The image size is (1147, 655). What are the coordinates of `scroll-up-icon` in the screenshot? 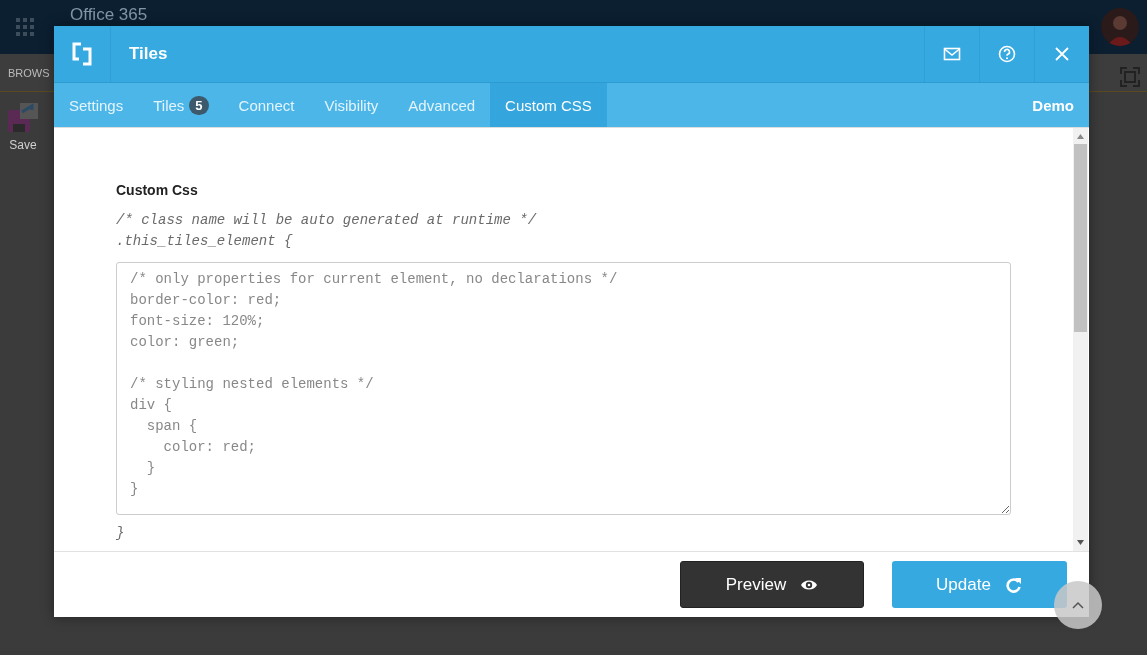 It's located at (1080, 136).